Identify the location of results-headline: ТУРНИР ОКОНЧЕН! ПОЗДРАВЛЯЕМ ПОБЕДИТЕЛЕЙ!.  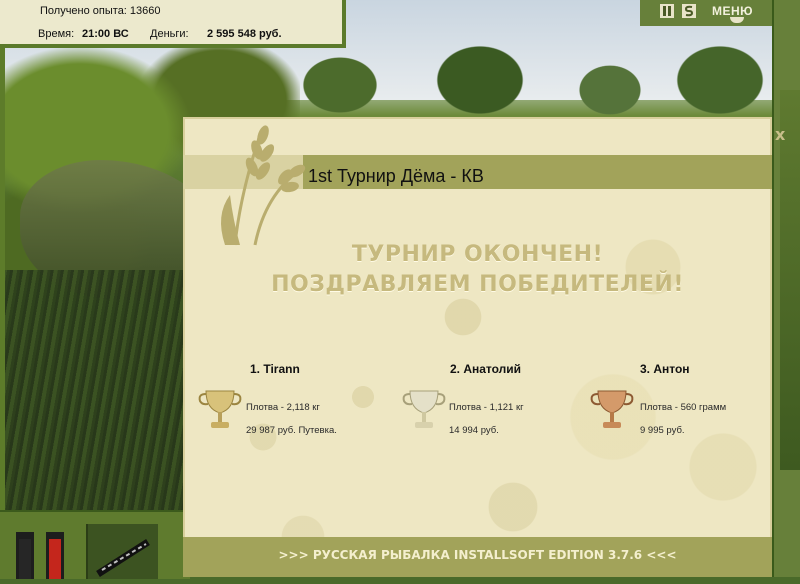
(477, 270).